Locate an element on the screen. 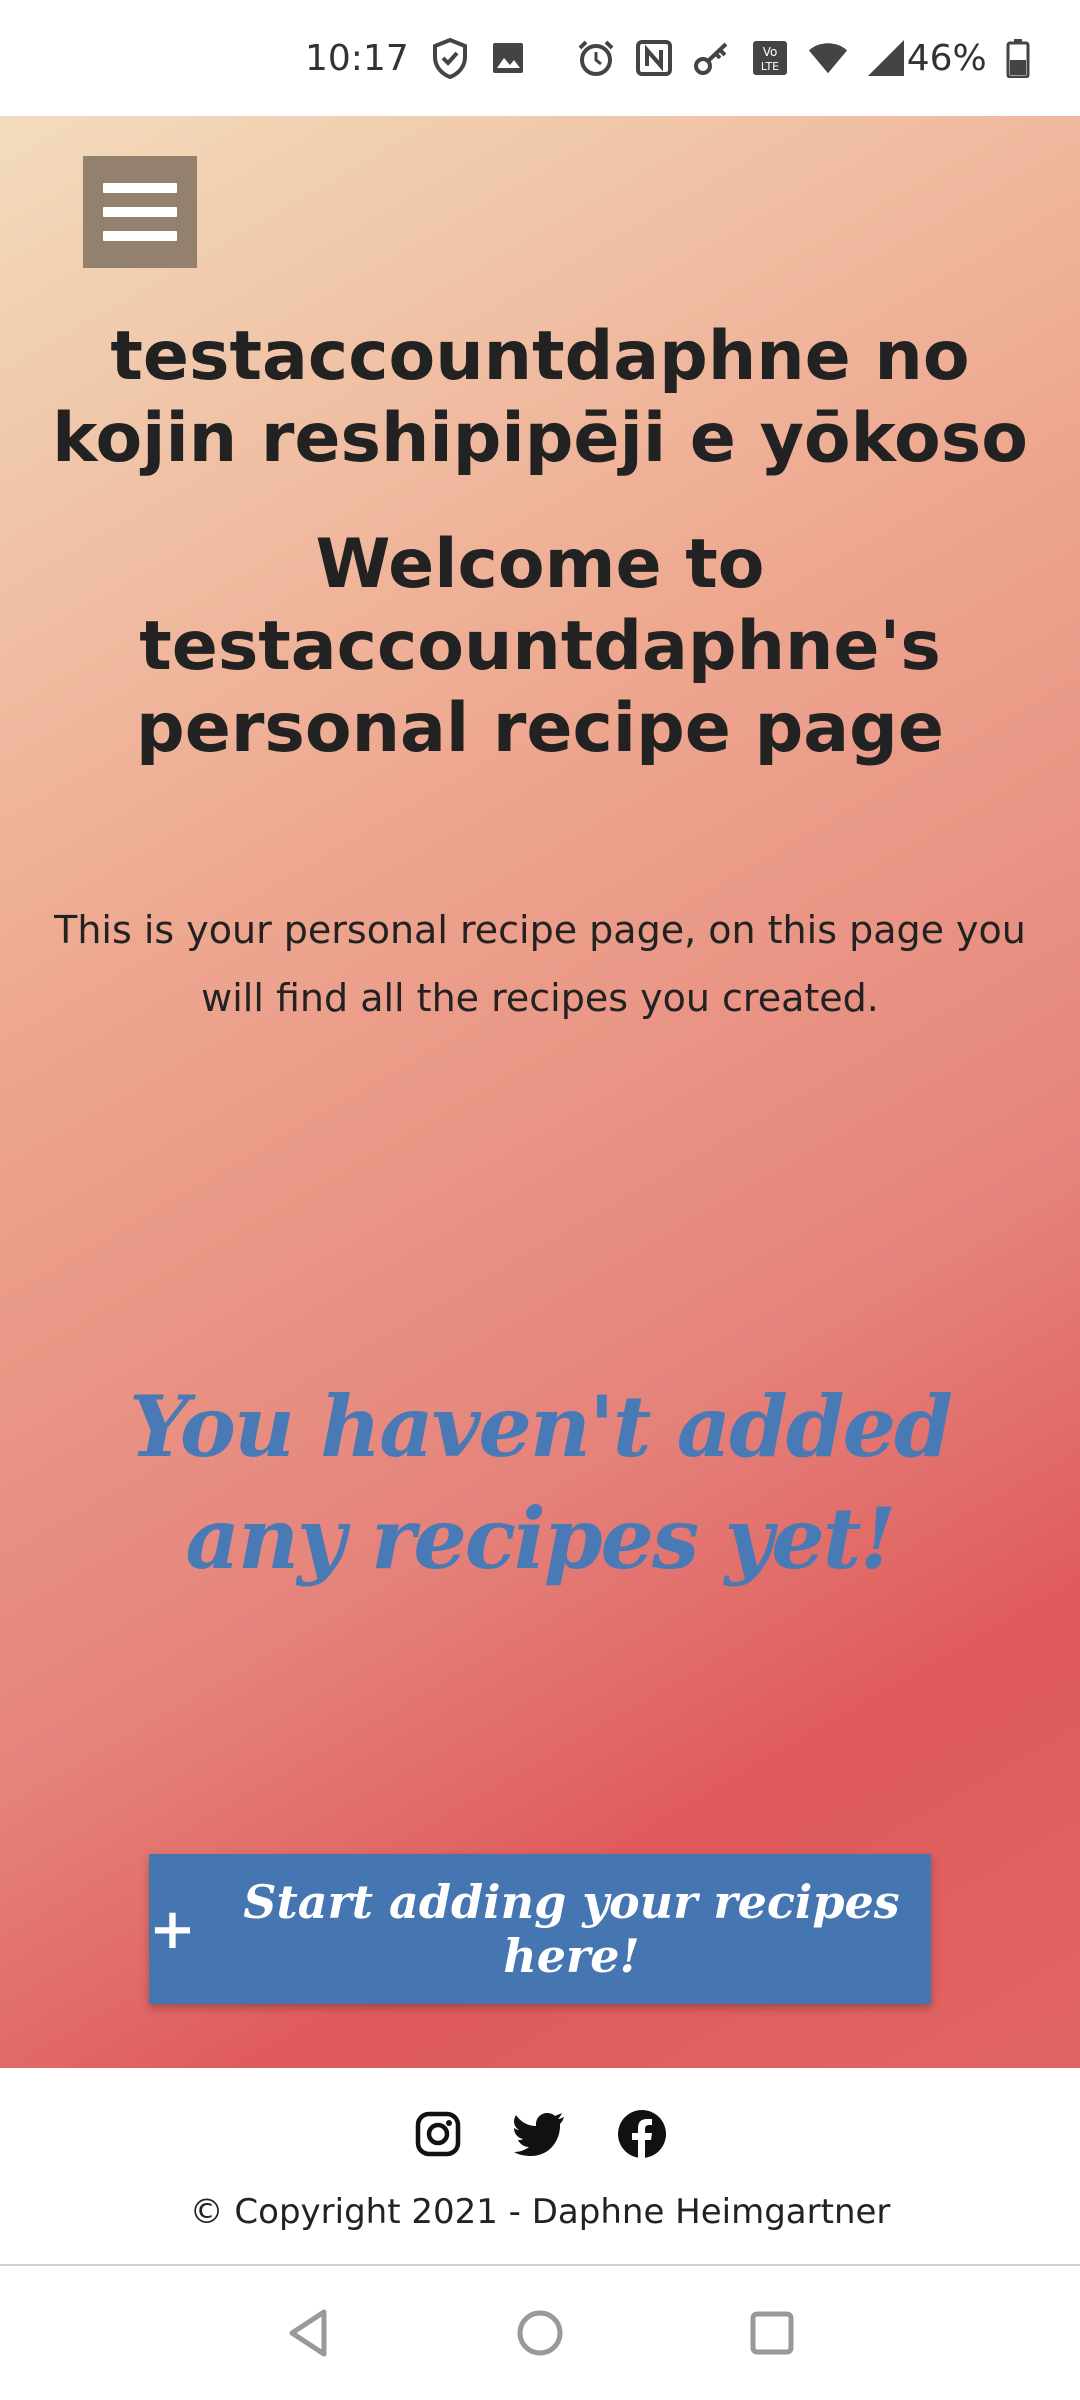 This screenshot has width=1080, height=2400. social-links is located at coordinates (540, 2134).